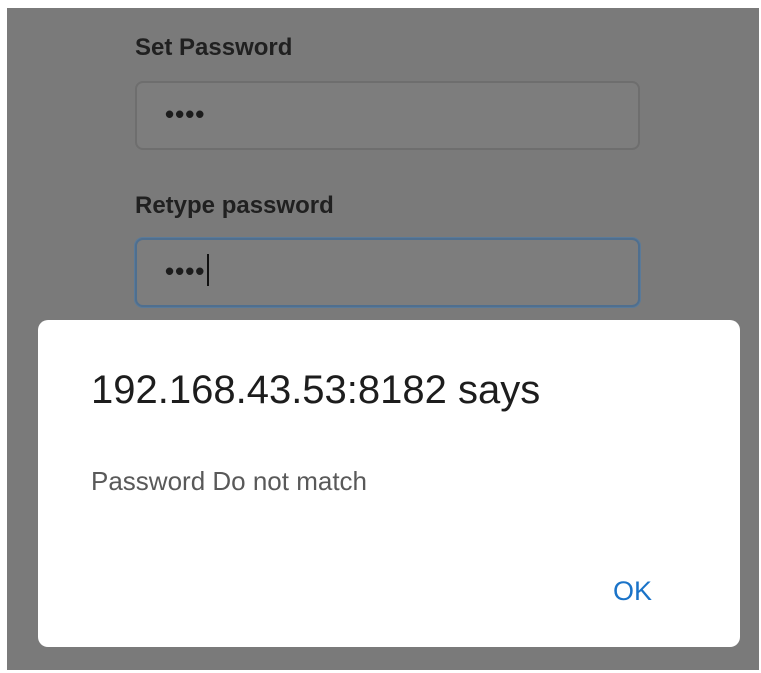 This screenshot has width=761, height=673. Describe the element at coordinates (185, 271) in the screenshot. I see `retype-password-value: ••••` at that location.